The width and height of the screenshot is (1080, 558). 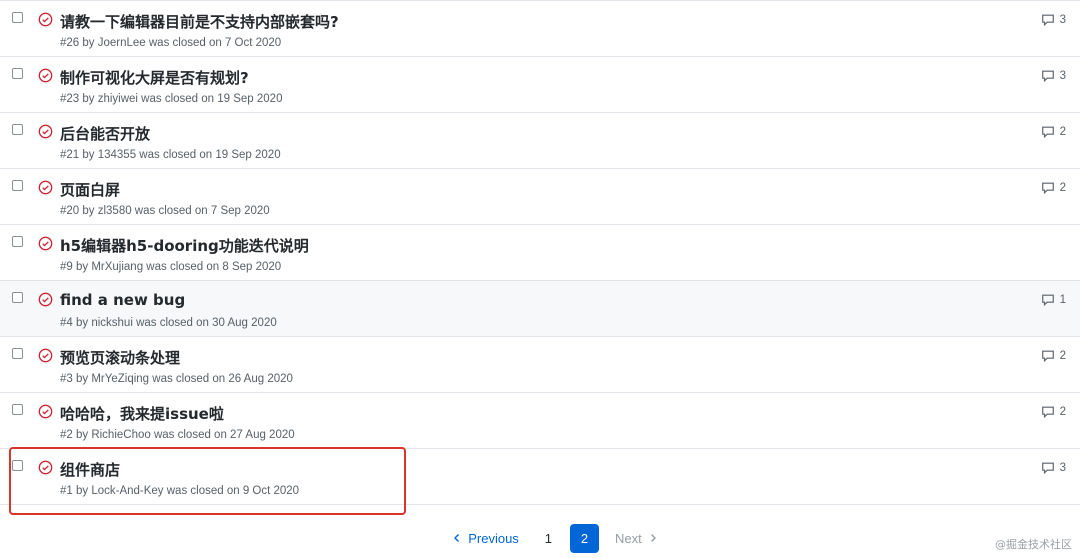 What do you see at coordinates (199, 21) in the screenshot?
I see `issue-title-link: 请教一下编辑器目前是不支持内部嵌套吗?` at bounding box center [199, 21].